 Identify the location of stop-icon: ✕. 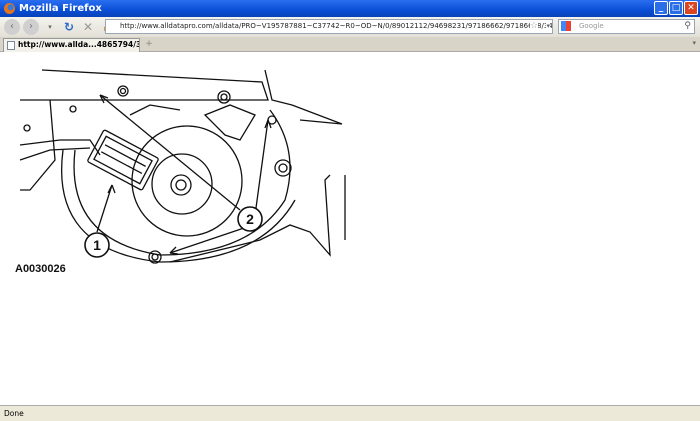
(88, 27).